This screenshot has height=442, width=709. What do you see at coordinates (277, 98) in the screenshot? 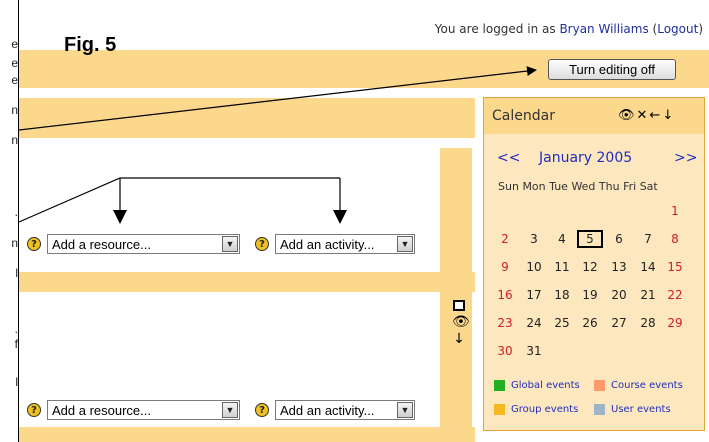
I see `arrow-to-edit-button` at bounding box center [277, 98].